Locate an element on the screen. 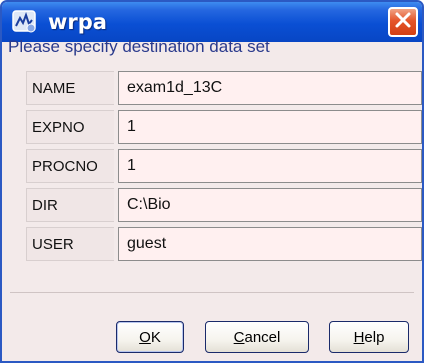 Image resolution: width=424 pixels, height=363 pixels. procno-label: PROCNO is located at coordinates (70, 166).